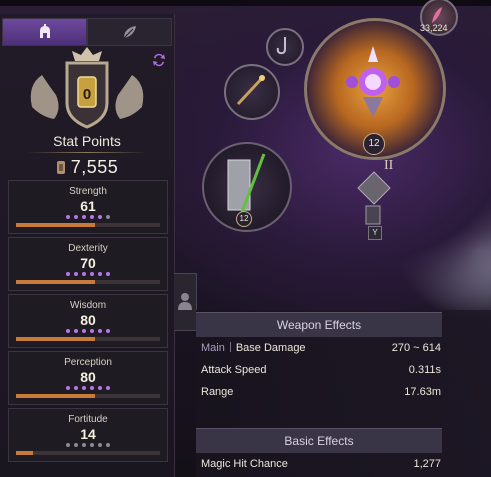 The height and width of the screenshot is (477, 491). What do you see at coordinates (270, 348) in the screenshot?
I see `effect-label: Base Damage` at bounding box center [270, 348].